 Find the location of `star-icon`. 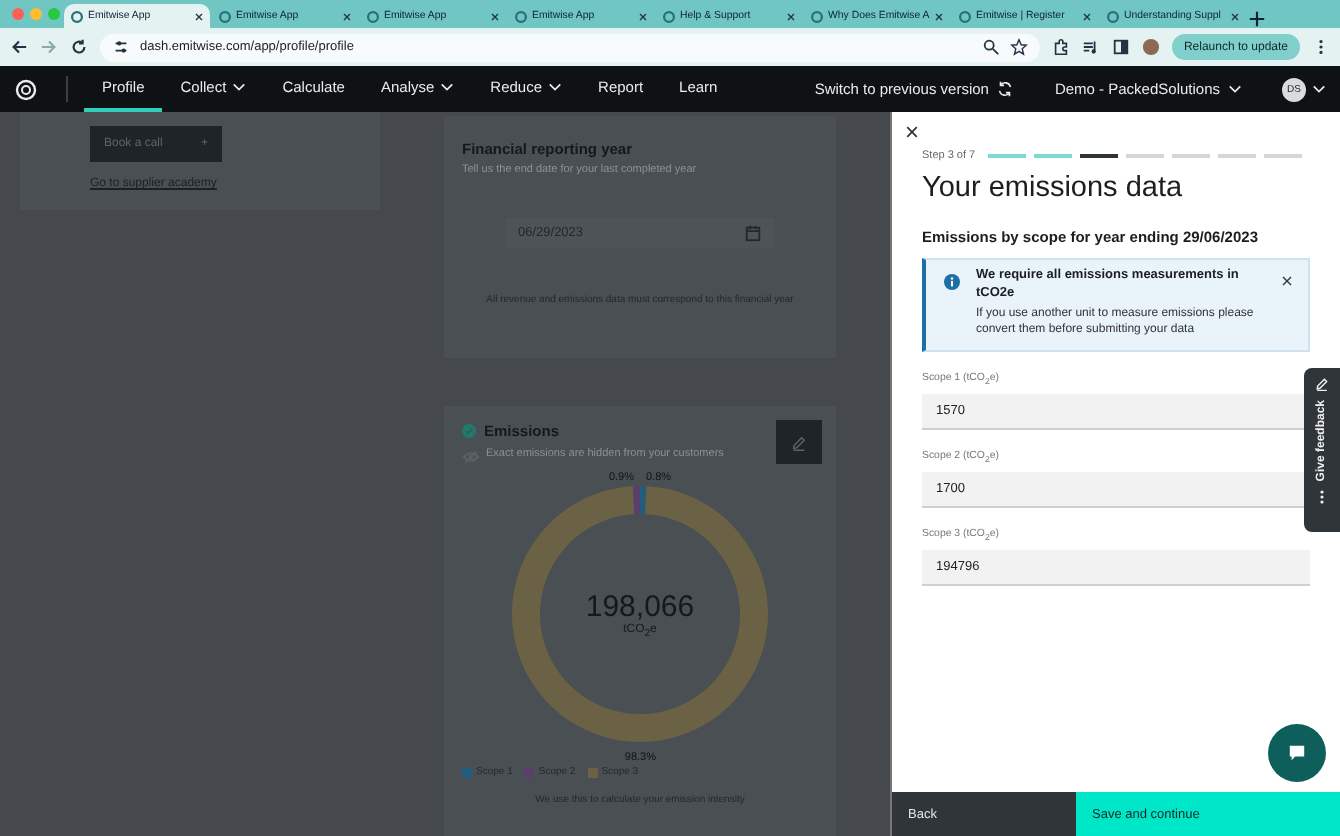

star-icon is located at coordinates (1018, 47).